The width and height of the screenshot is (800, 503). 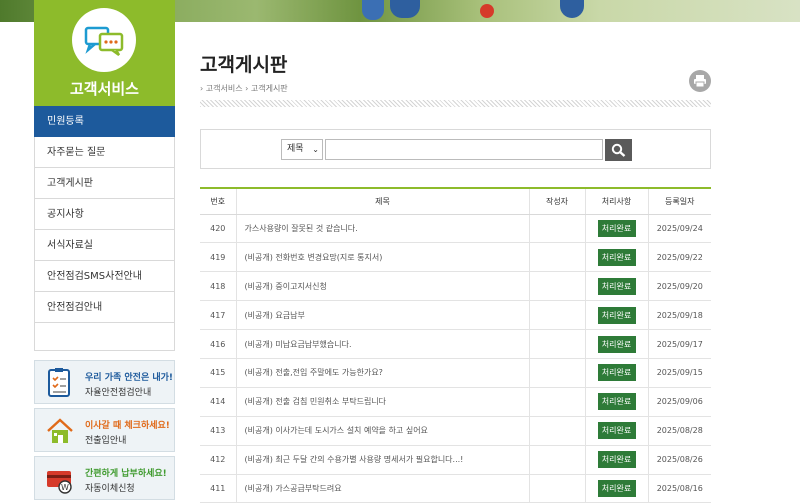 I want to click on search-panel: 제목 ⌄, so click(x=455, y=149).